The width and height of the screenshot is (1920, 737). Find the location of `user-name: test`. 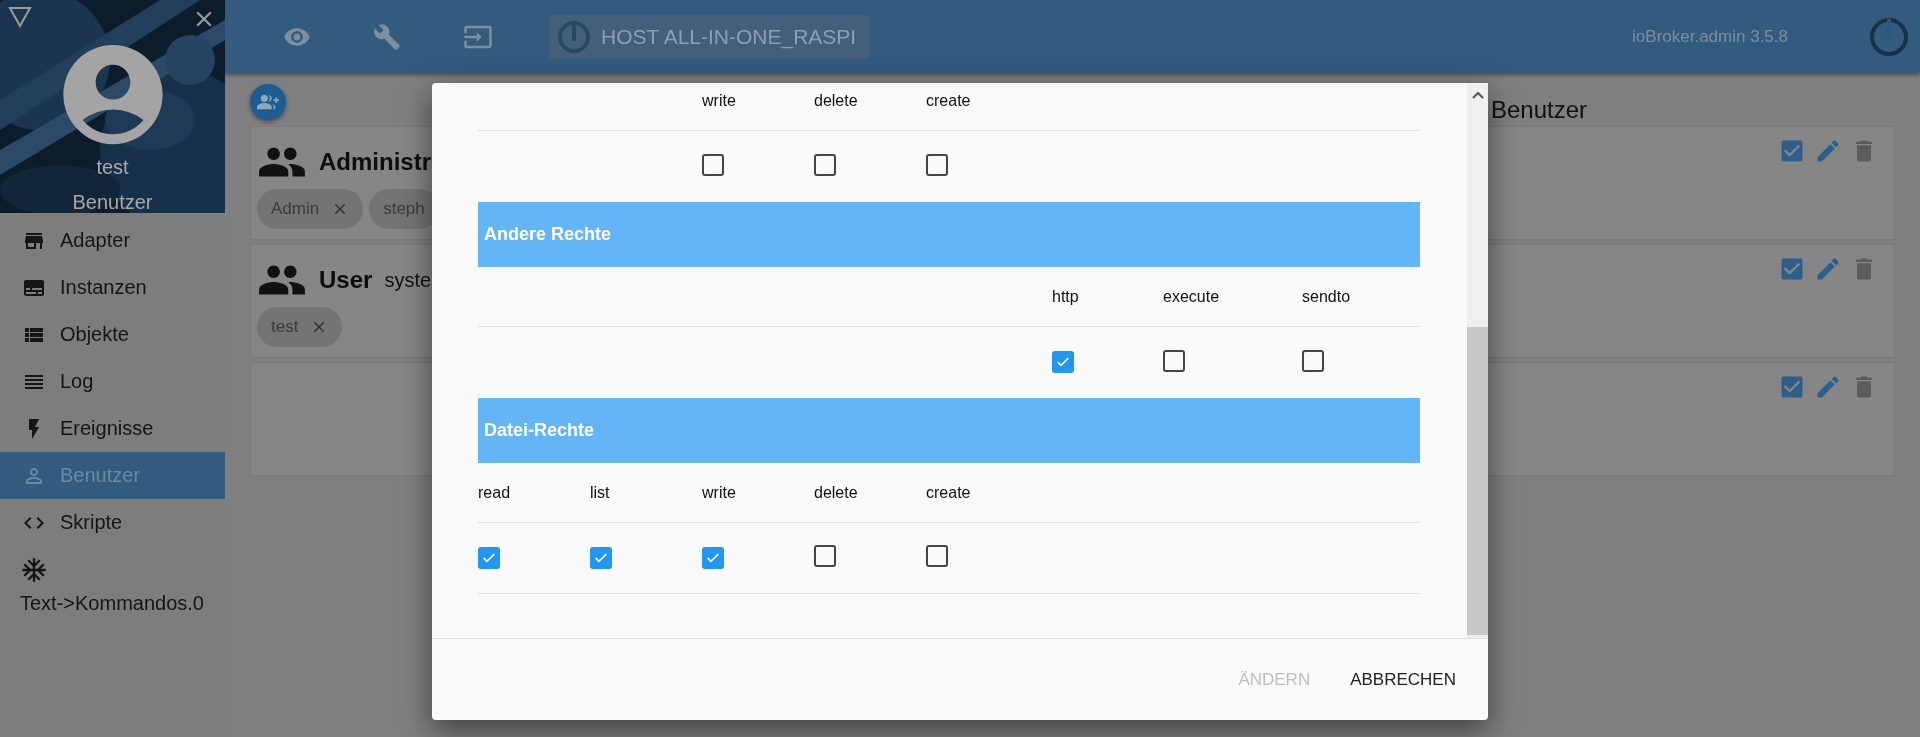

user-name: test is located at coordinates (112, 167).